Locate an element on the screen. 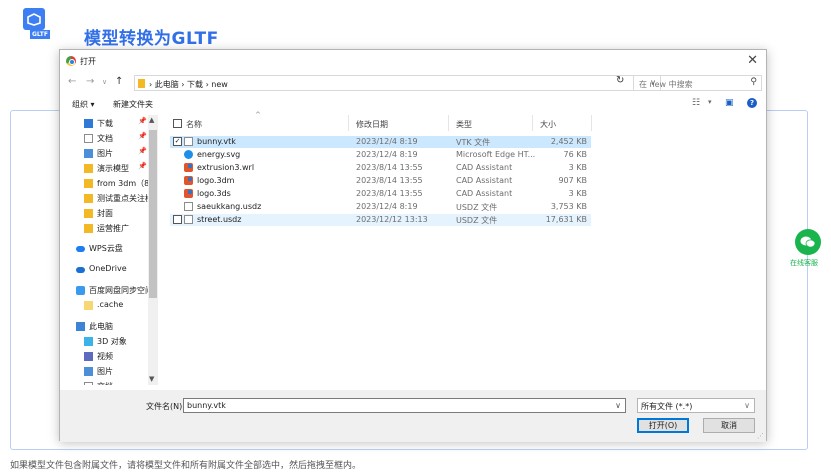 The height and width of the screenshot is (476, 831). cancel-button: 取消 is located at coordinates (729, 425).